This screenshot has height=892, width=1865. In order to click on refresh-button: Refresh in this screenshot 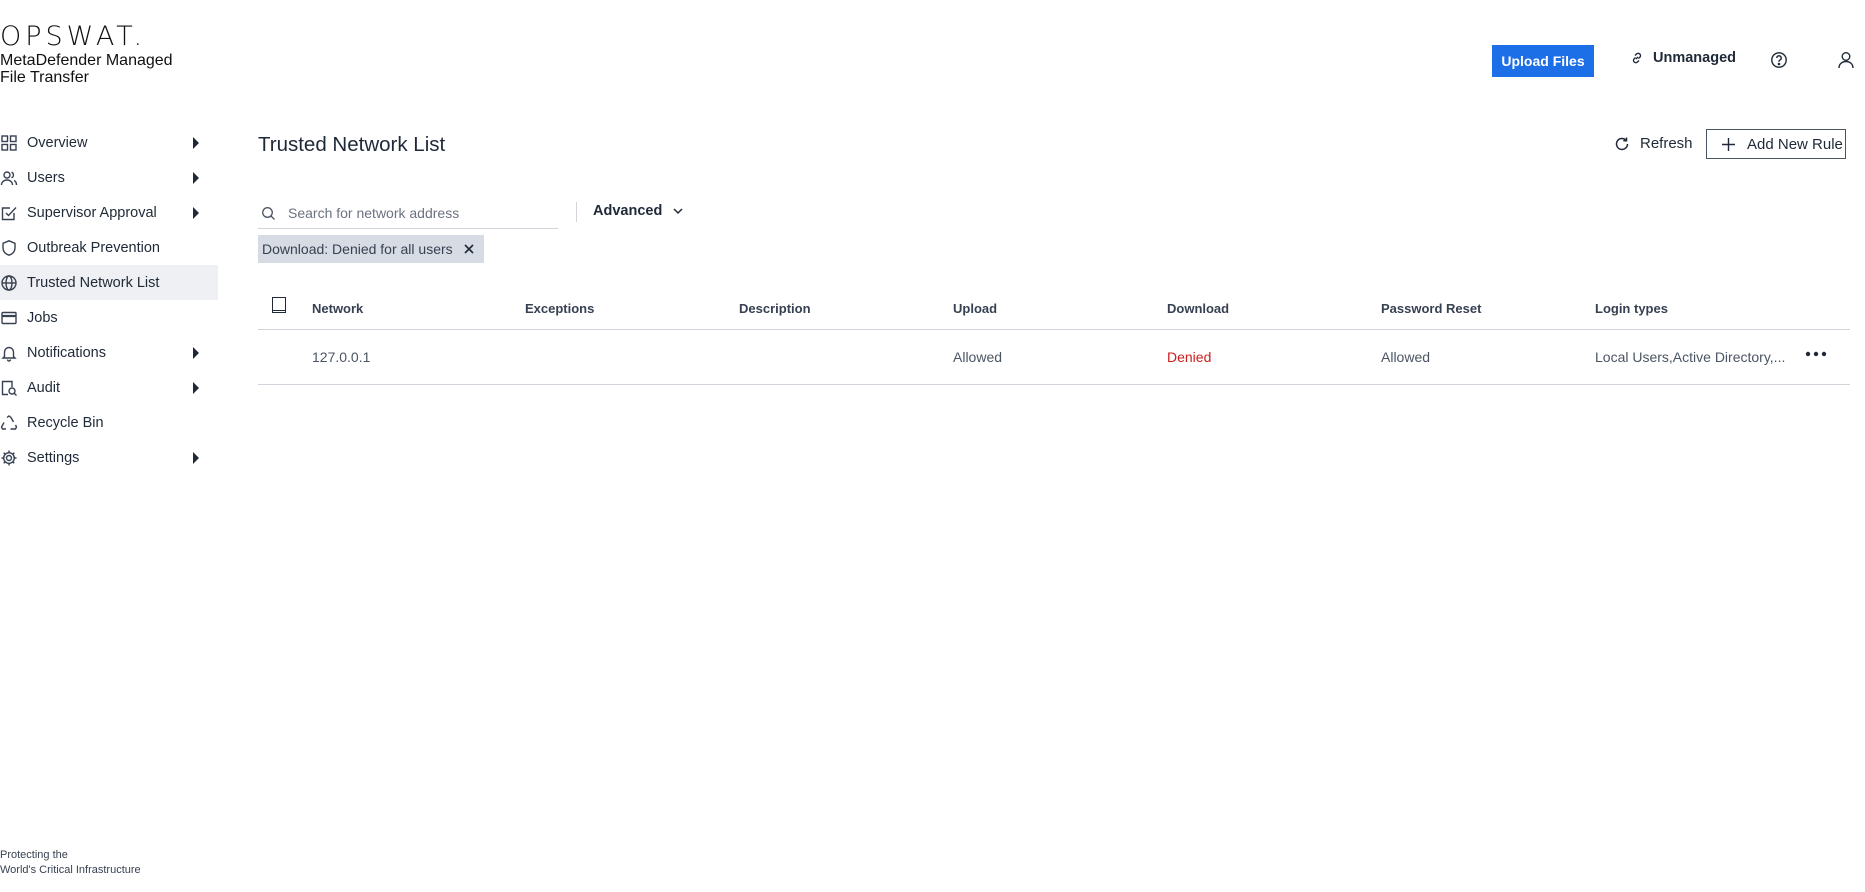, I will do `click(1653, 143)`.